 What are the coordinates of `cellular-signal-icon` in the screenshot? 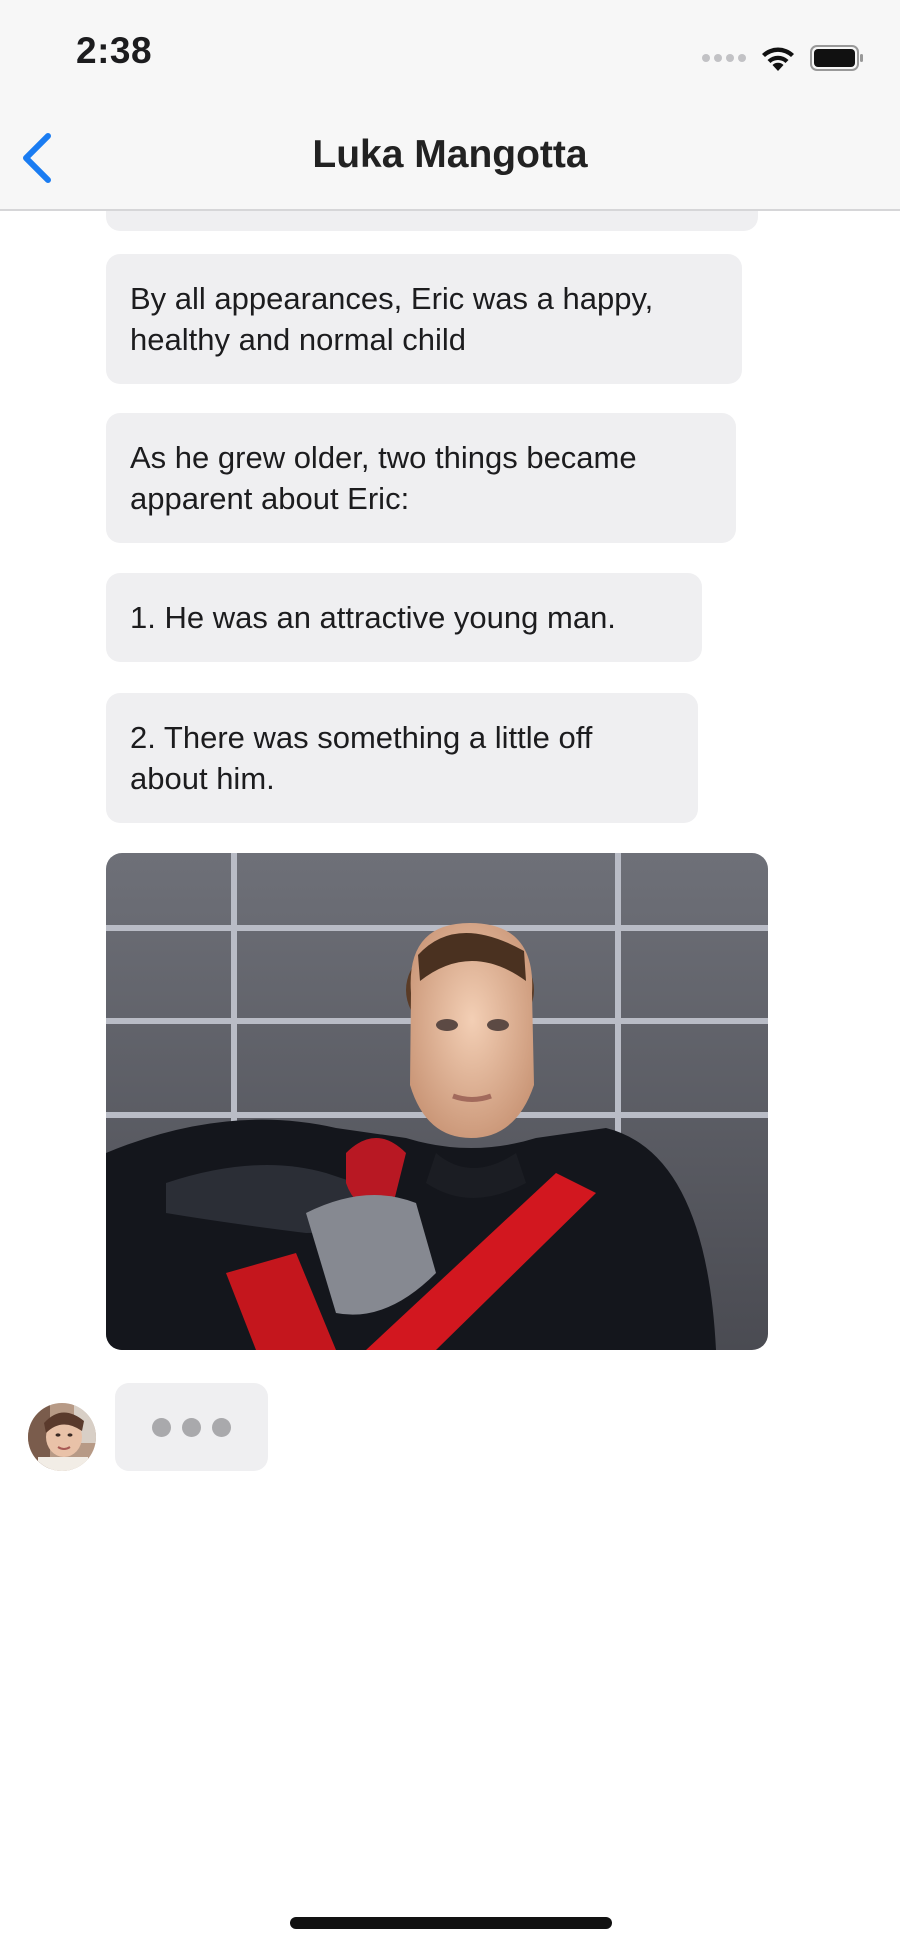 It's located at (724, 58).